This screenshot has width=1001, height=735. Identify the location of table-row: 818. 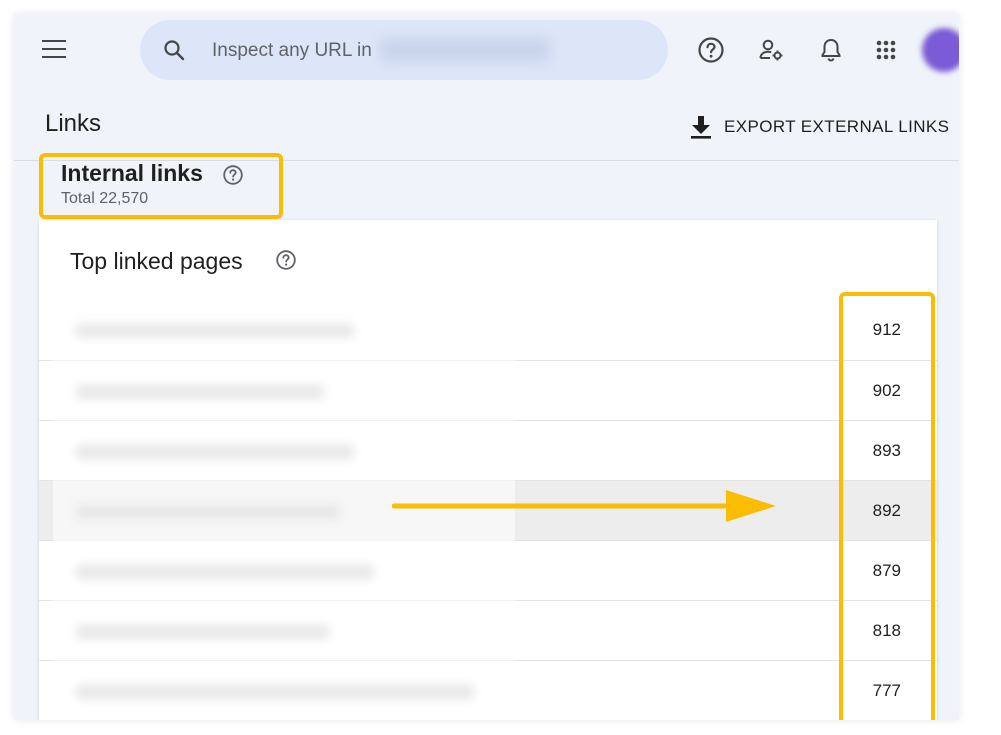
(488, 630).